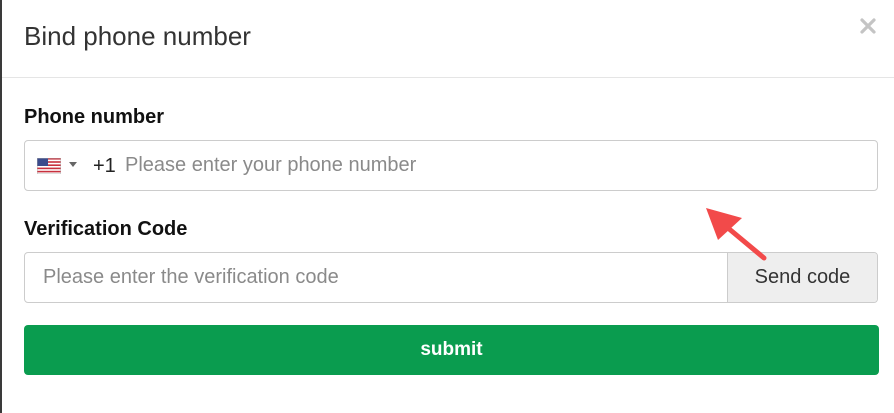  Describe the element at coordinates (49, 166) in the screenshot. I see `us-flag-icon` at that location.